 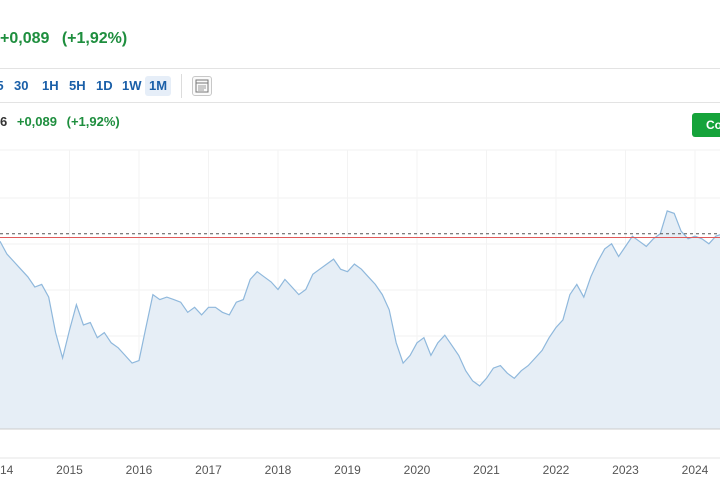 What do you see at coordinates (69, 470) in the screenshot?
I see `x-tick-label: 2015` at bounding box center [69, 470].